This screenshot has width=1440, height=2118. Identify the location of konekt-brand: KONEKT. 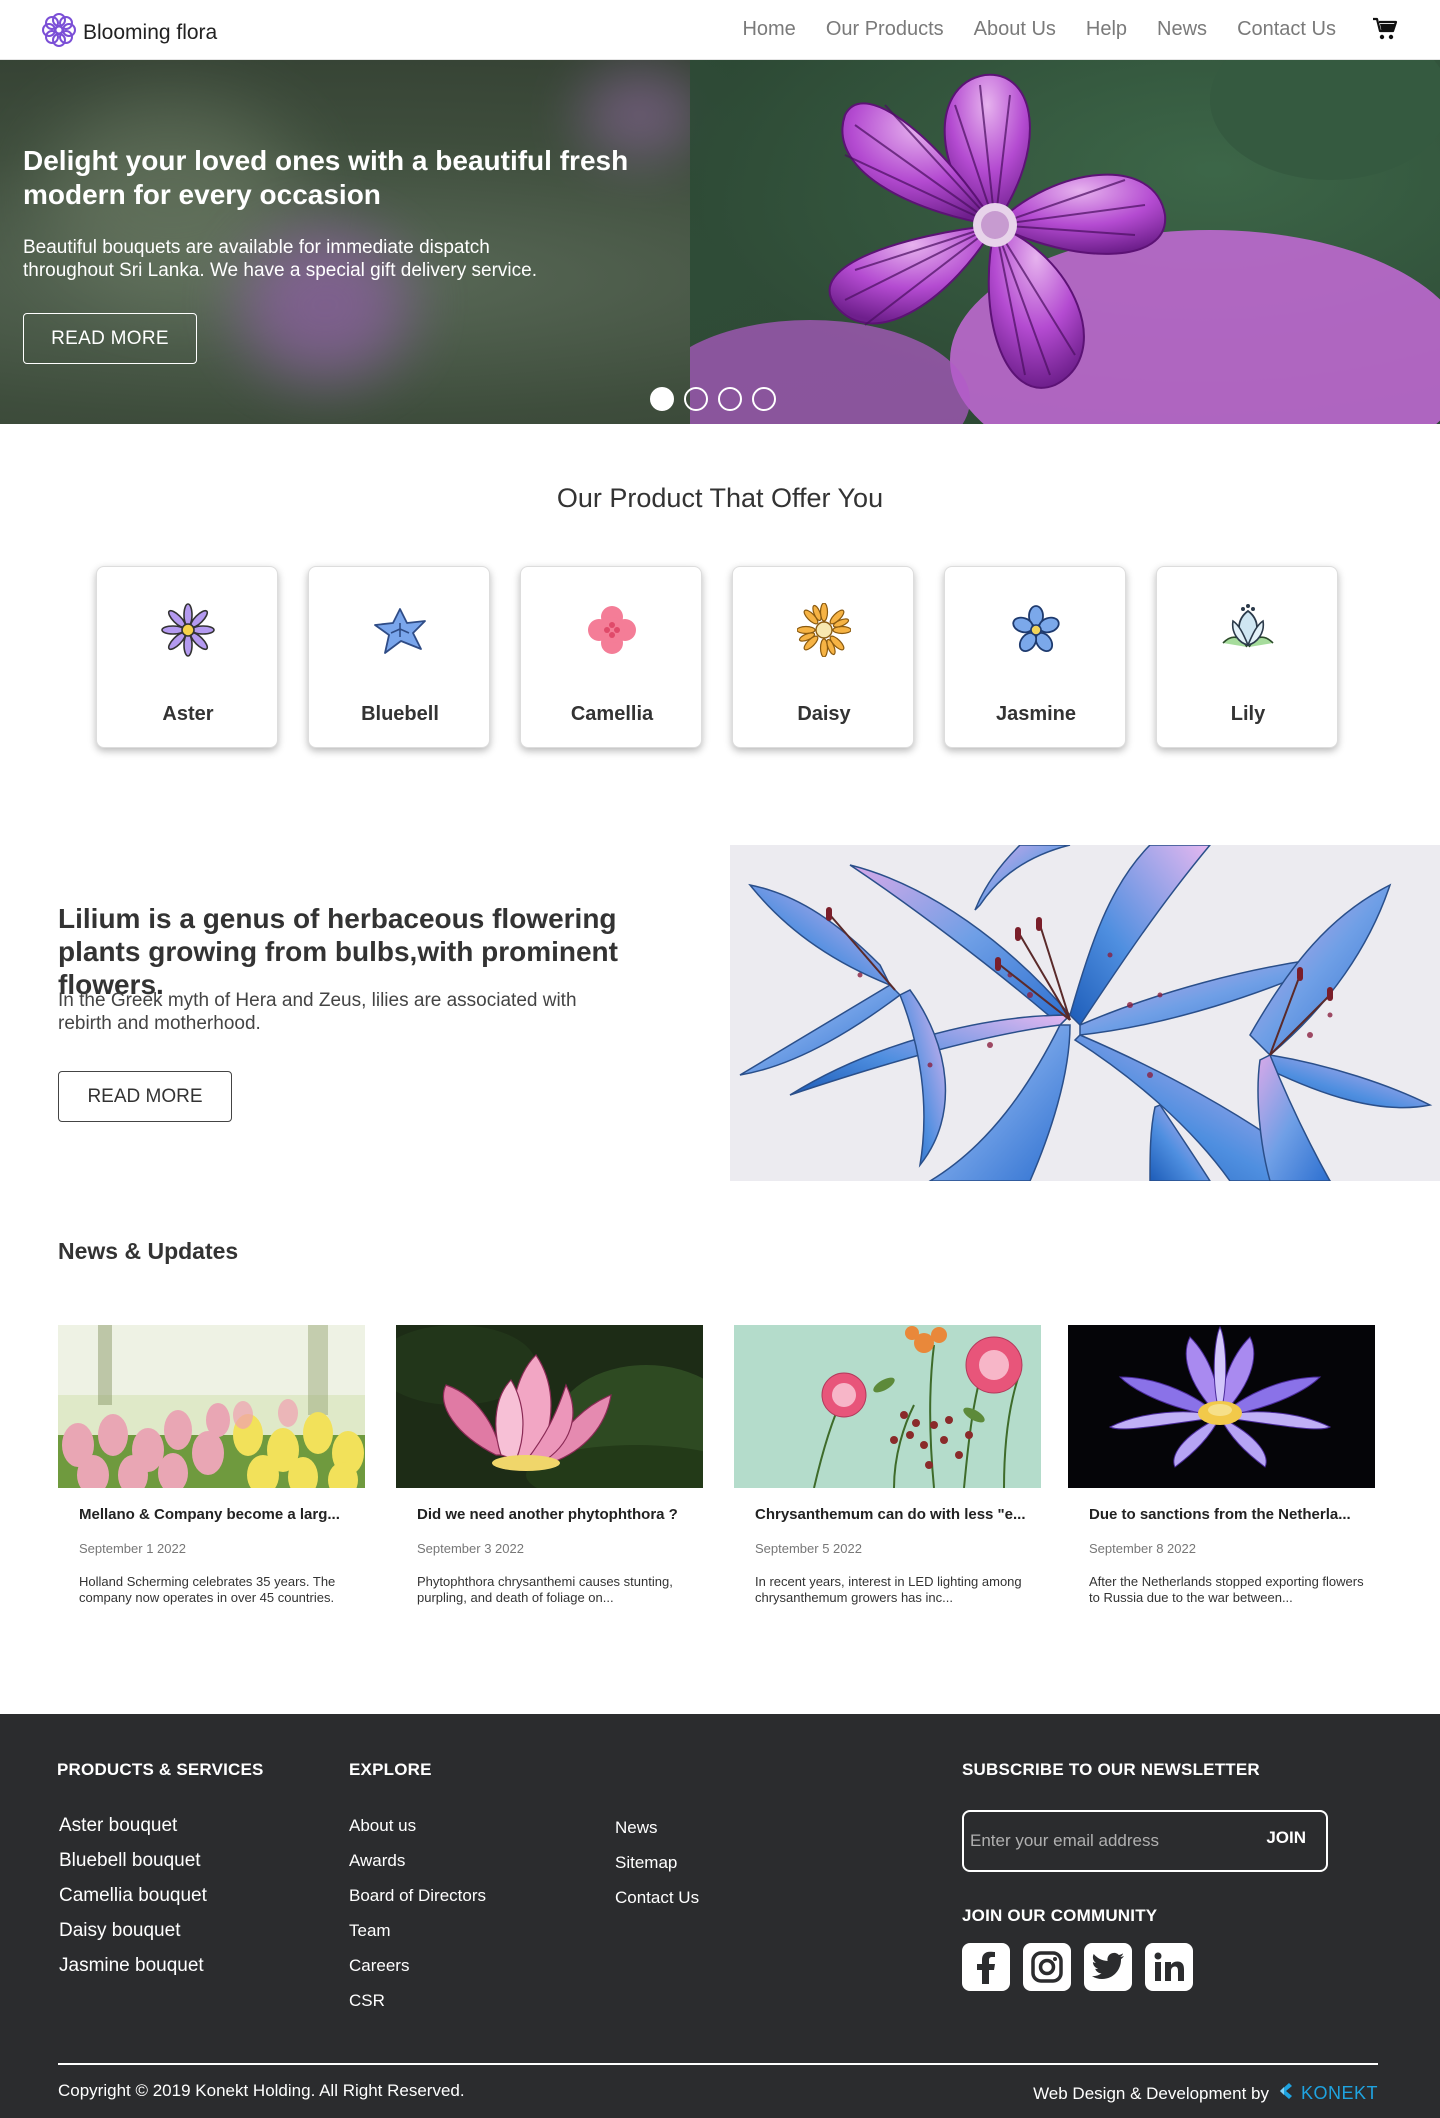
(1339, 2093).